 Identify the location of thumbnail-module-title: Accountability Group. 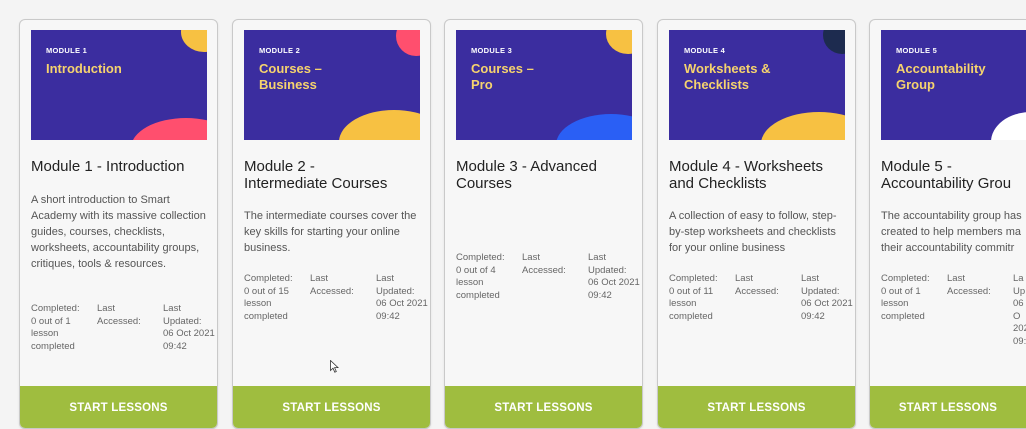
(941, 76).